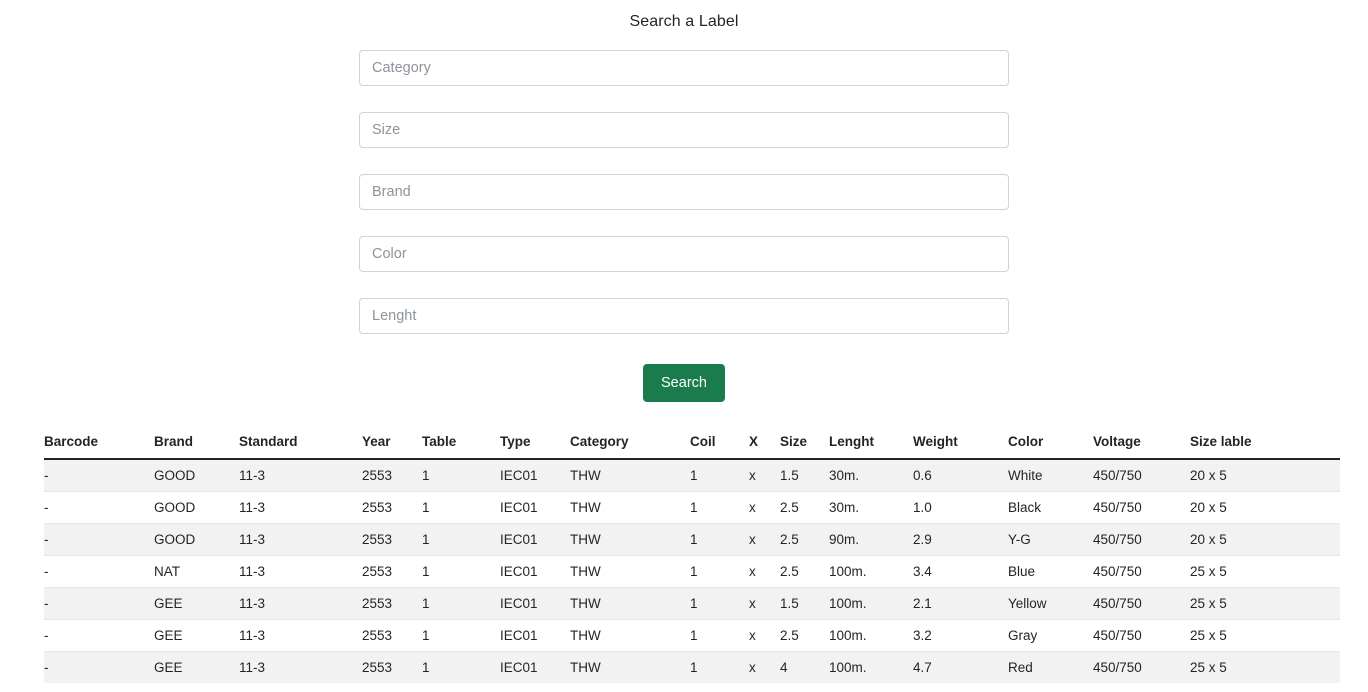  I want to click on category-input, so click(684, 68).